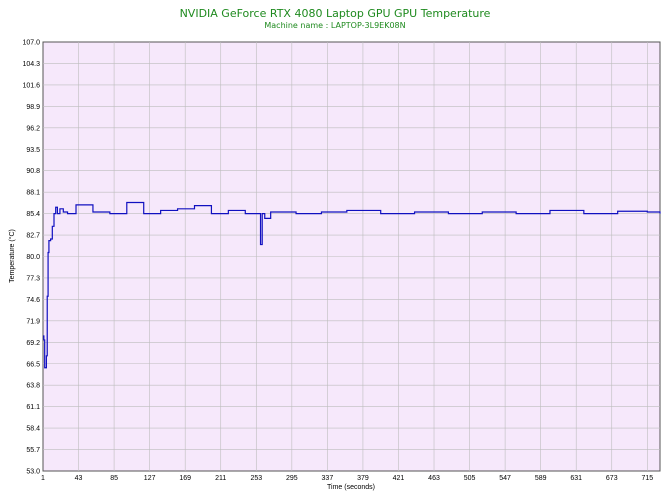 The width and height of the screenshot is (670, 503). Describe the element at coordinates (33, 236) in the screenshot. I see `y-tick-label: 82.7` at that location.